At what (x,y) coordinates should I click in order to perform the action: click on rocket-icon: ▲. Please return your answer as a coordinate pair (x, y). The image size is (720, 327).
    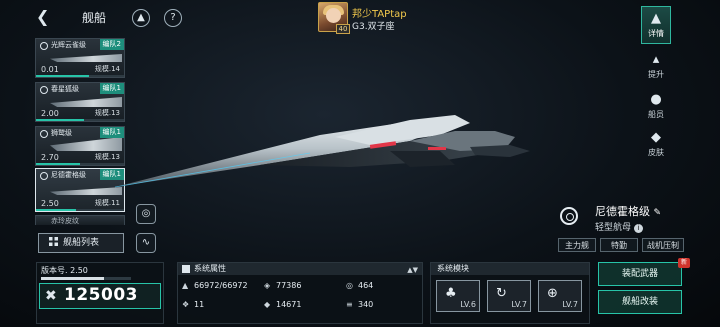
    Looking at the image, I should click on (141, 17).